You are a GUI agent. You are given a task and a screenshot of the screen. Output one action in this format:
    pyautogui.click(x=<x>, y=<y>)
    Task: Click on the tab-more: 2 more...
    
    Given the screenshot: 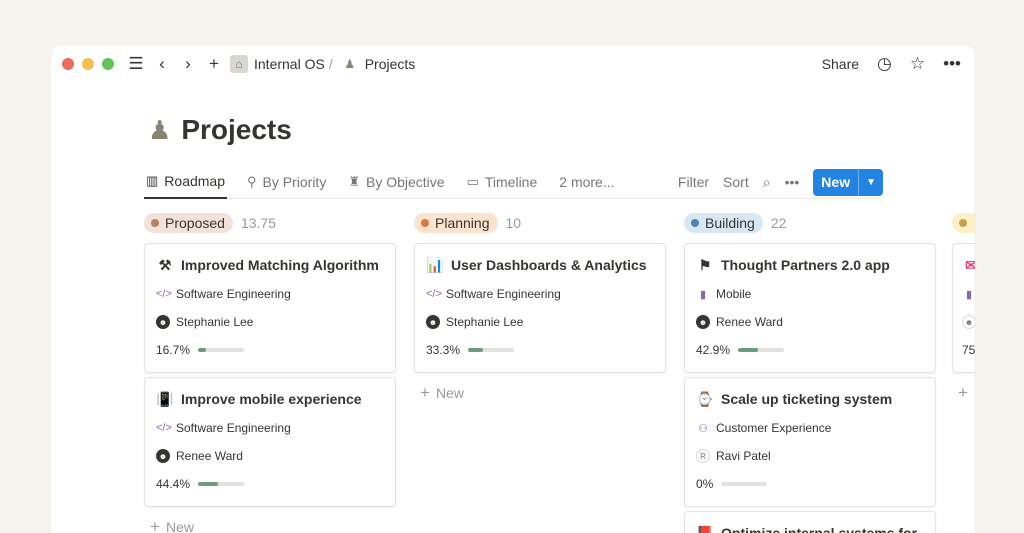 What is the action you would take?
    pyautogui.click(x=586, y=182)
    